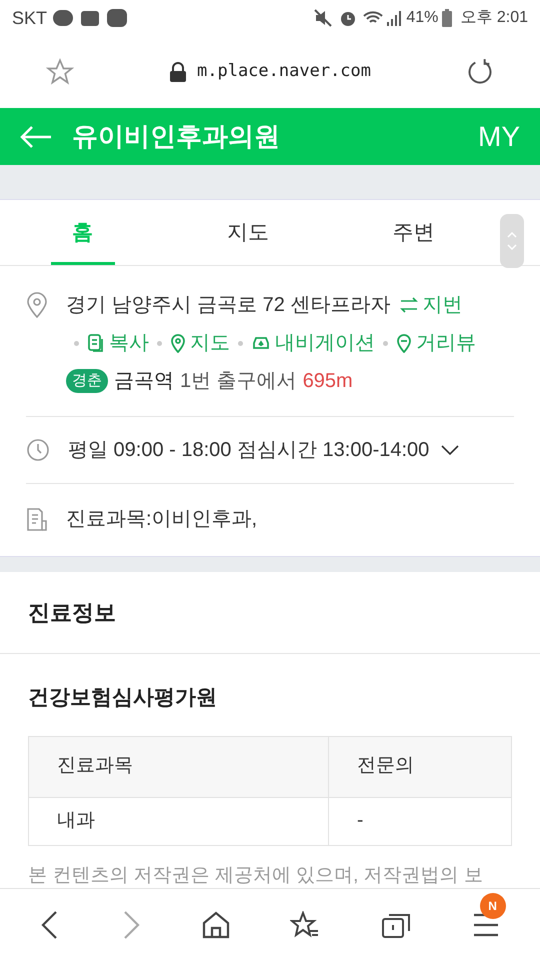  I want to click on clock-icon, so click(38, 450).